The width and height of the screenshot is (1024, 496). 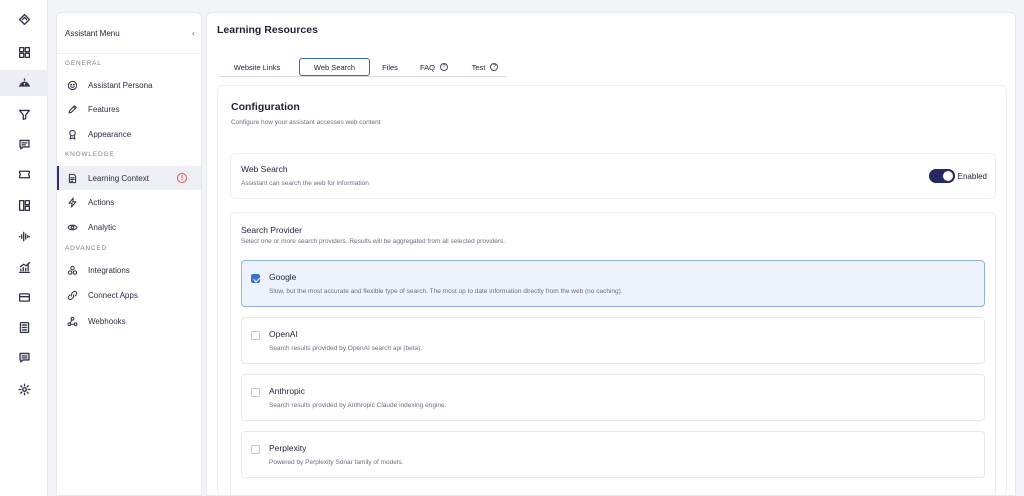 I want to click on menu-divider, so click(x=129, y=53).